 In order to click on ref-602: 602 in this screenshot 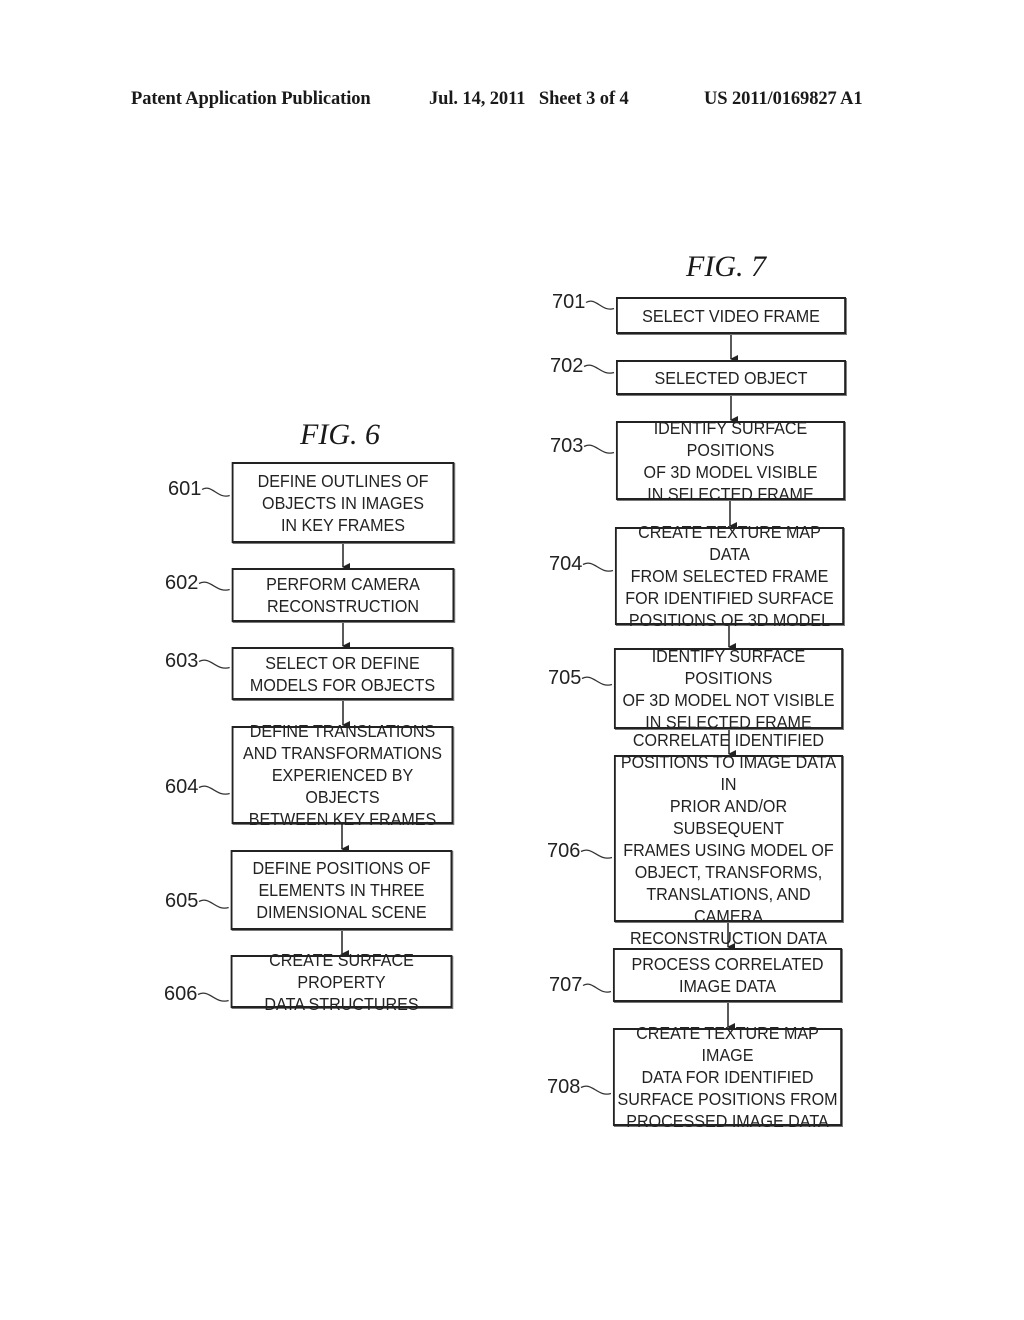, I will do `click(182, 583)`.